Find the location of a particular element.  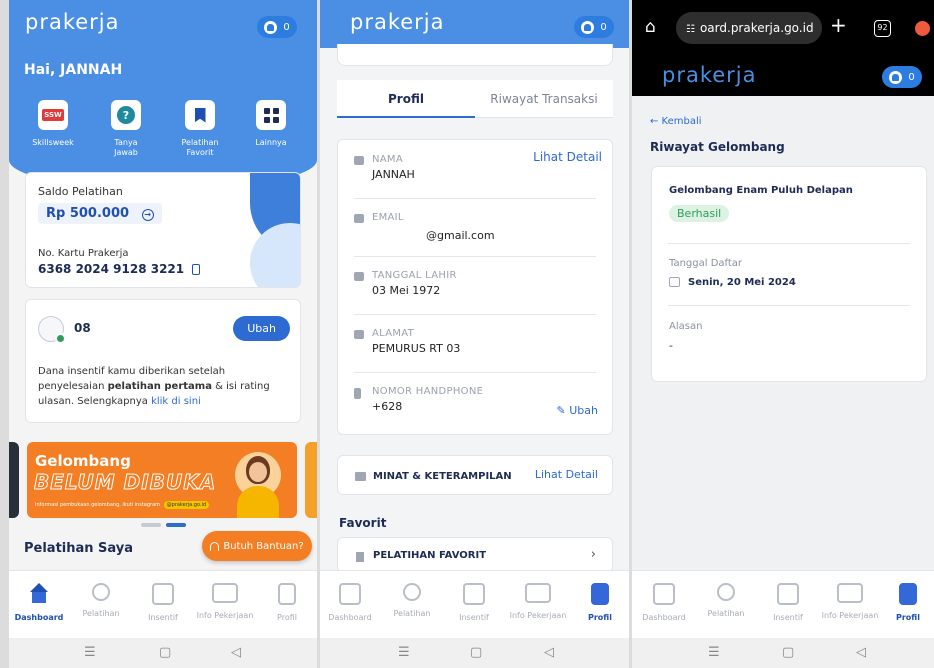

chevron-right-icon: › is located at coordinates (593, 554).